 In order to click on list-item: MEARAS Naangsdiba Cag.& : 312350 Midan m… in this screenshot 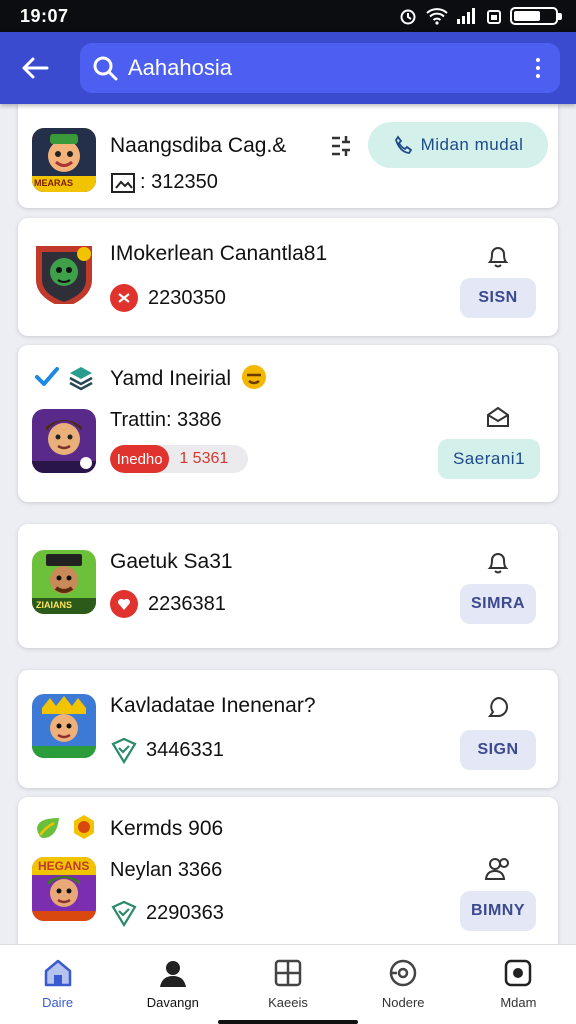, I will do `click(288, 156)`.